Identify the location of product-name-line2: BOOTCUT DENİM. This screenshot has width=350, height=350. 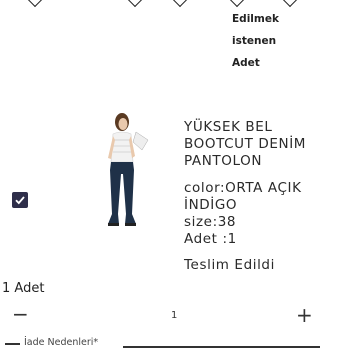
(245, 144).